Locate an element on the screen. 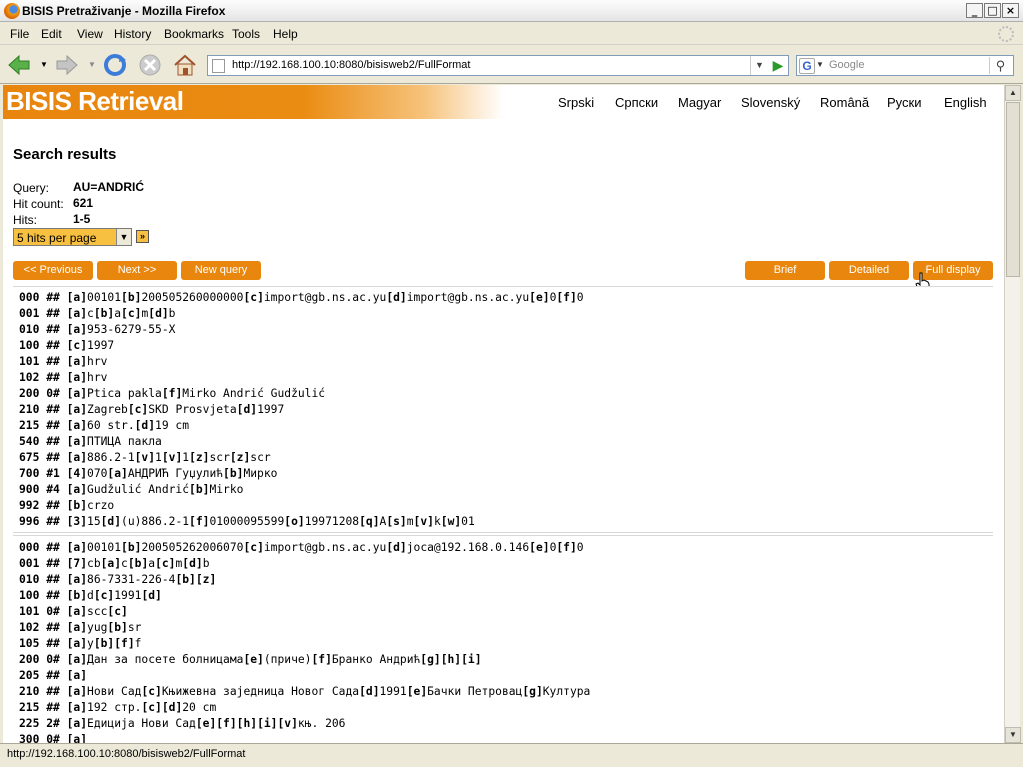  chevron-down-icon: ▼ is located at coordinates (123, 237).